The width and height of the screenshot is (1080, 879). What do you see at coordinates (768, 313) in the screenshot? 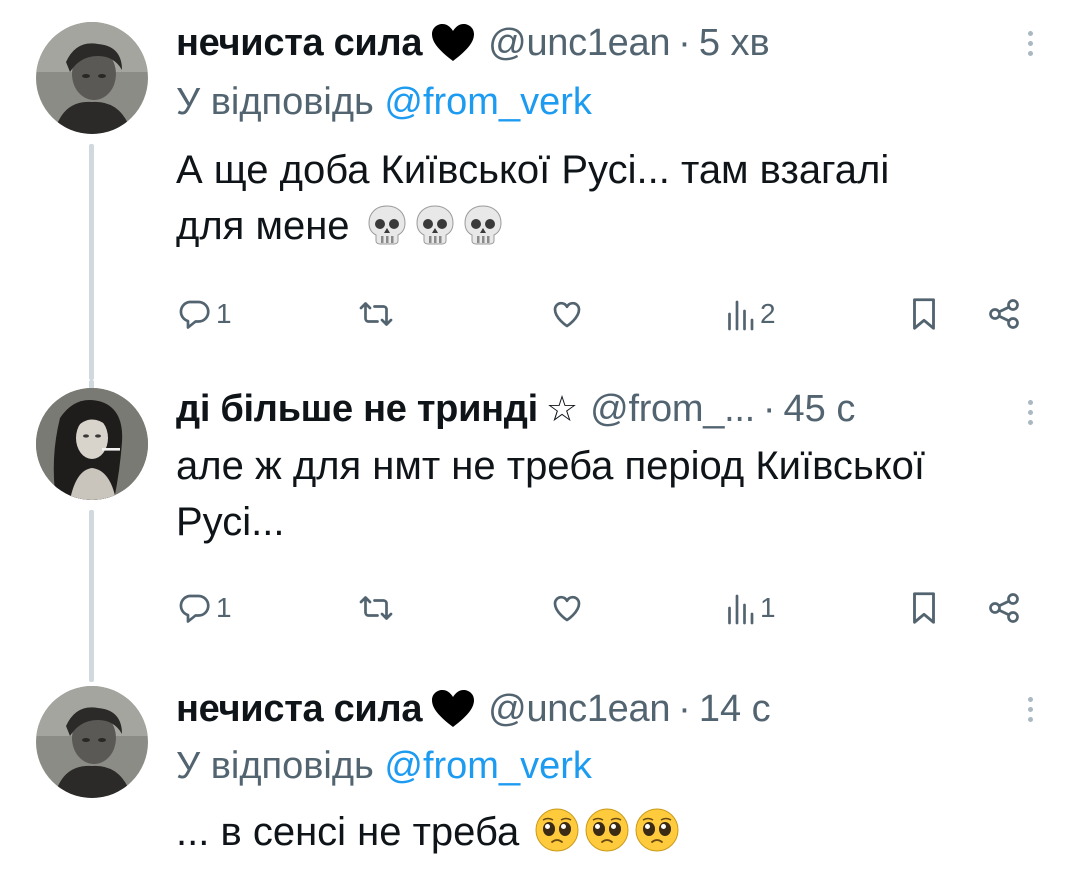
I see `view-count: 2` at bounding box center [768, 313].